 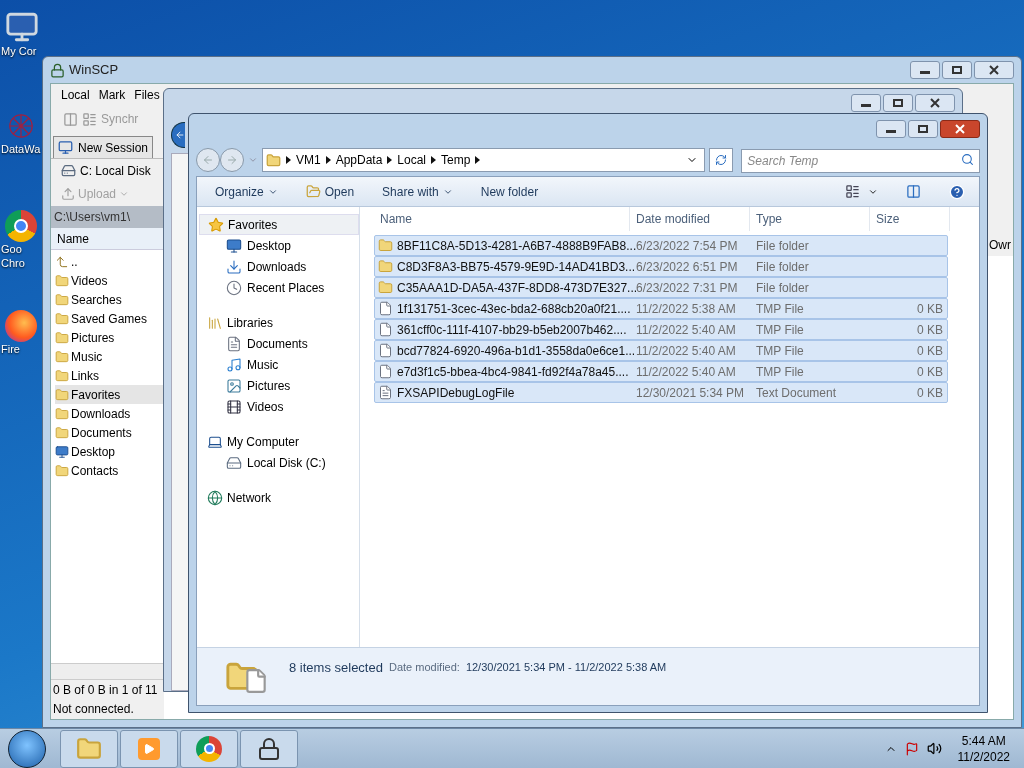 What do you see at coordinates (721, 160) in the screenshot?
I see `refresh-button` at bounding box center [721, 160].